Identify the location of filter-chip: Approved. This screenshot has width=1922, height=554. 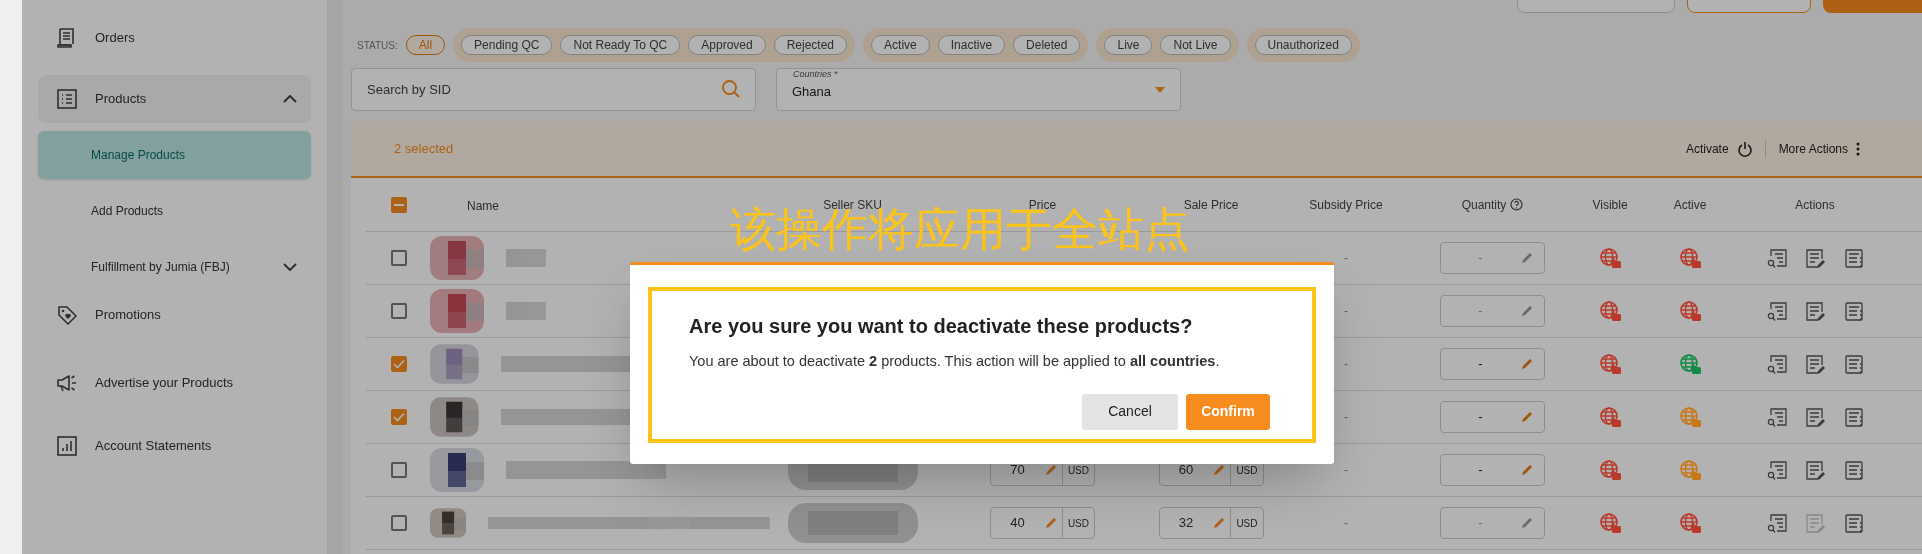
(727, 45).